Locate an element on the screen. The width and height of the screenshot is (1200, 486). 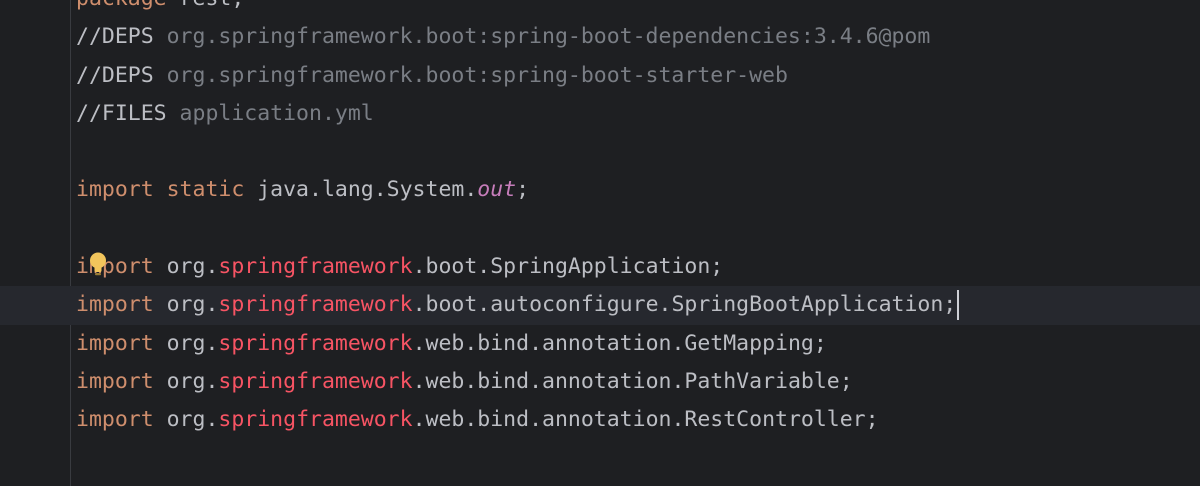
import-suffix: .web.bind.annotation.GetMapping; is located at coordinates (619, 343).